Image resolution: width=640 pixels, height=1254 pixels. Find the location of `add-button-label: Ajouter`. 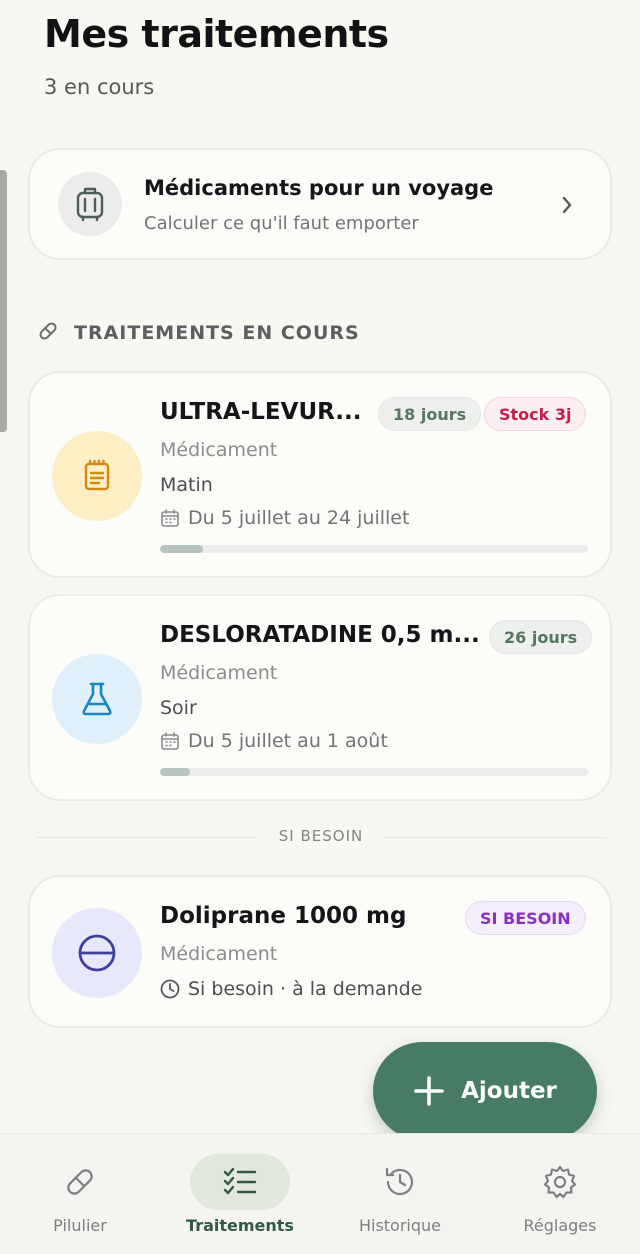

add-button-label: Ajouter is located at coordinates (509, 1091).